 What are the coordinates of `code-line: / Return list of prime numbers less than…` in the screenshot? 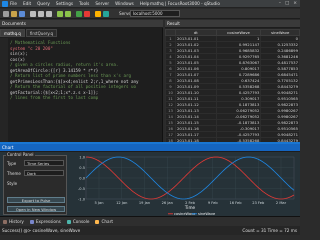 It's located at (71, 75).